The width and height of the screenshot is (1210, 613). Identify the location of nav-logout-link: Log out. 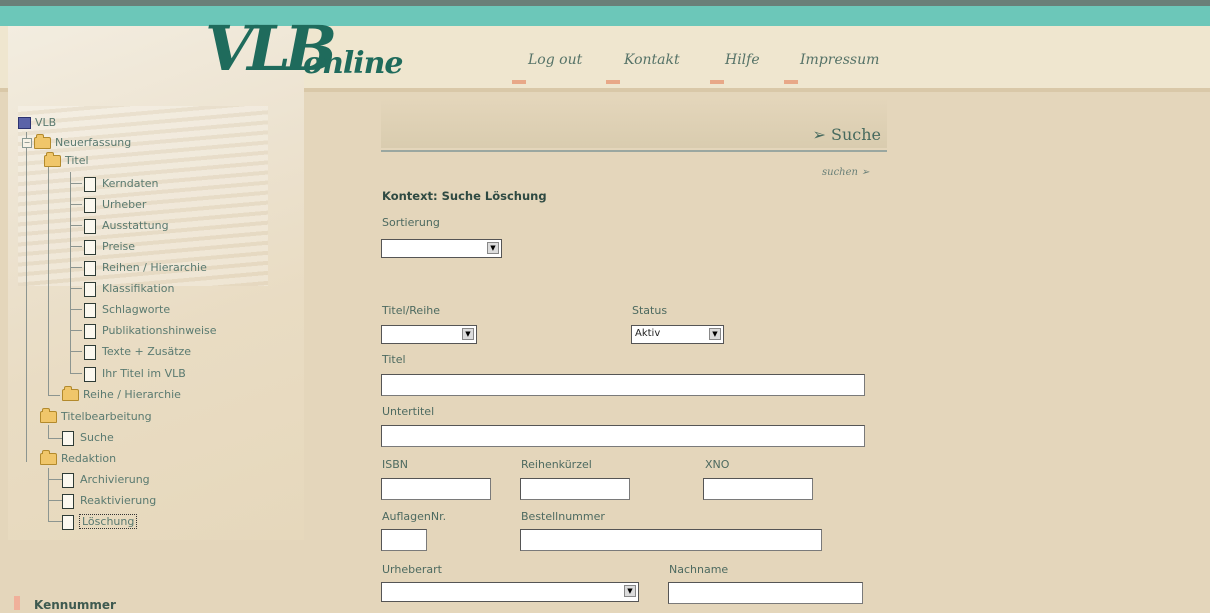
(555, 60).